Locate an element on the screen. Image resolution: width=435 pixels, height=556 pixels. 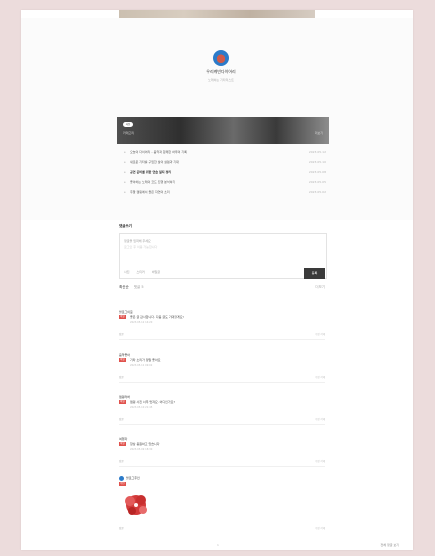
blog-name: 우리케빈다이어리 is located at coordinates (221, 72).